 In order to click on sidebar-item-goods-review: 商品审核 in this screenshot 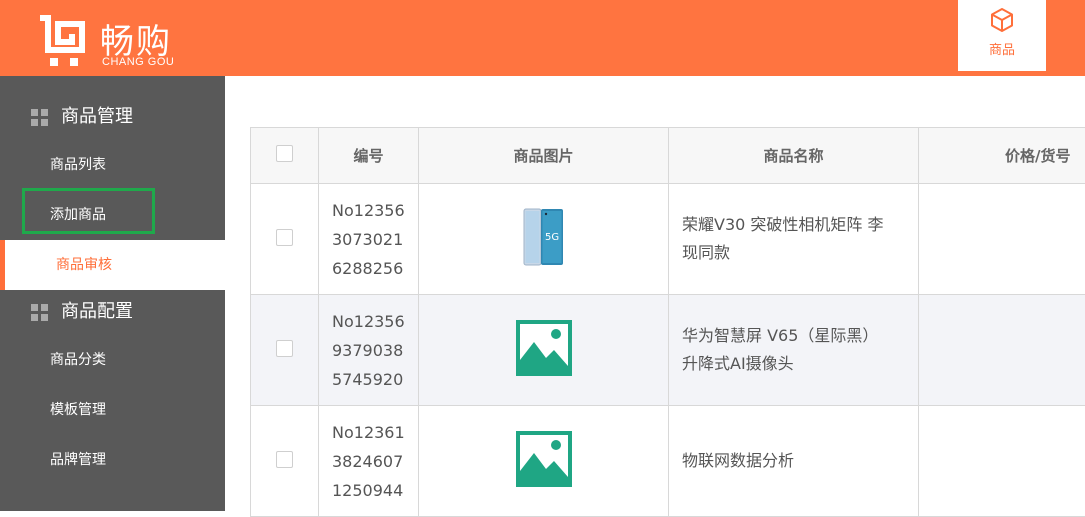, I will do `click(112, 265)`.